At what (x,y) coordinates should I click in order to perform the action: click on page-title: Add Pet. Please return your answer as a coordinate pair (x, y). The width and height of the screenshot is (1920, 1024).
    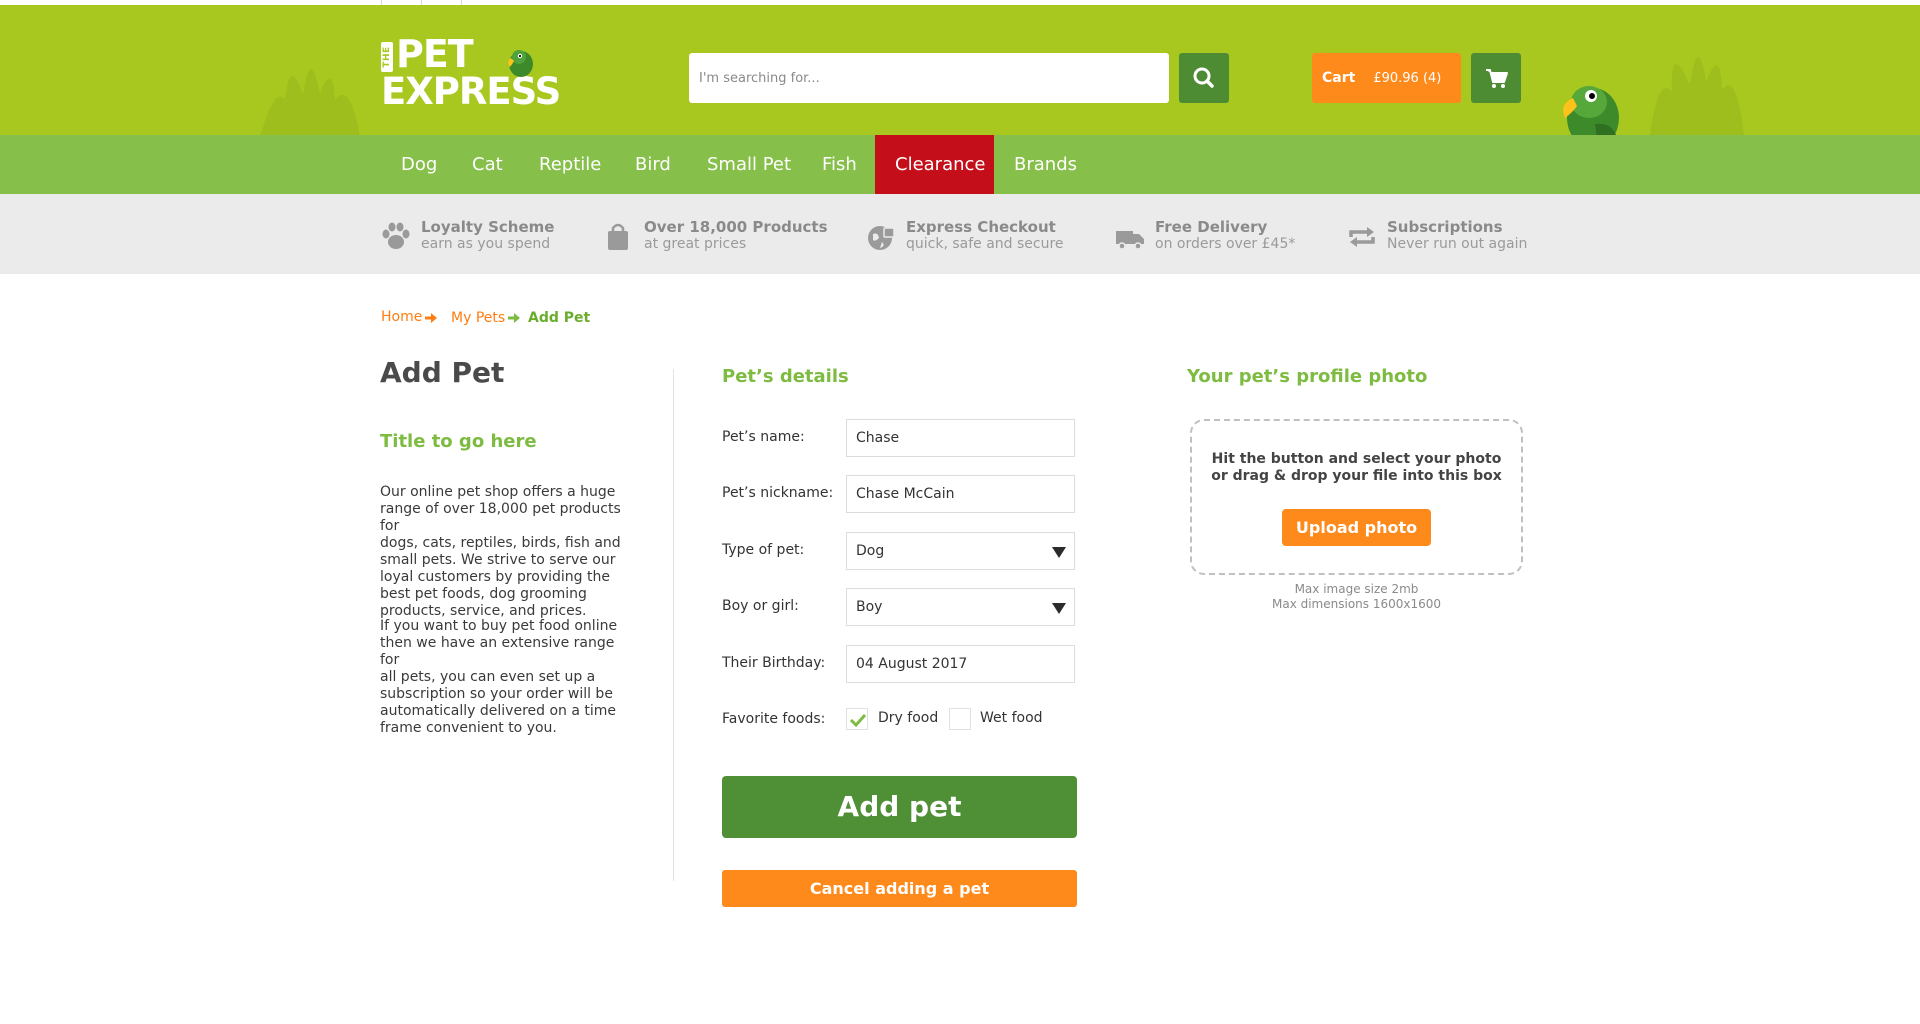
    Looking at the image, I should click on (442, 372).